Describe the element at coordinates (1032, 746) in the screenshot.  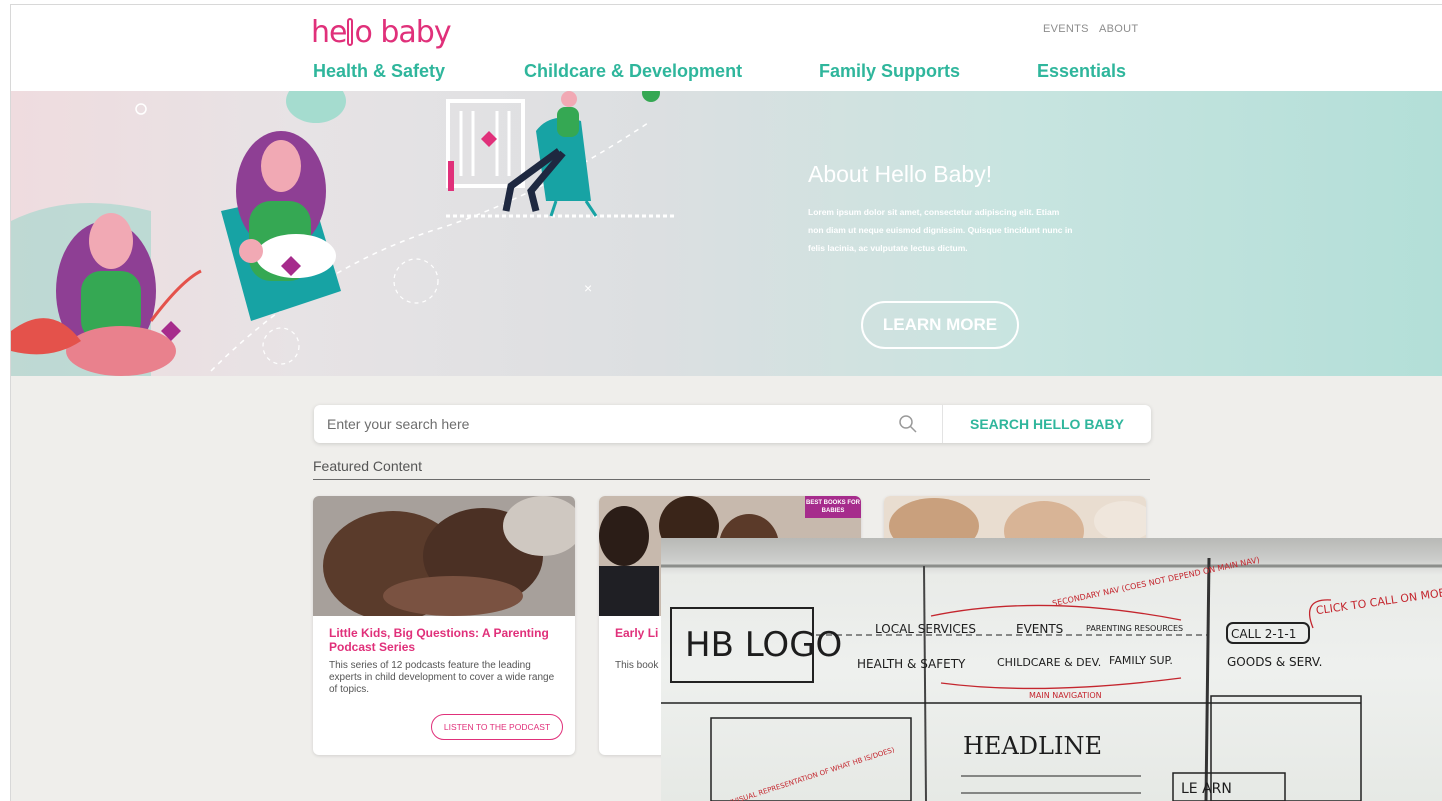
I see `wb-note-headline: HEADLINE` at that location.